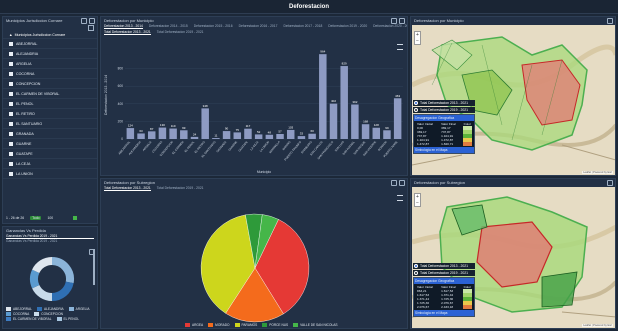 The height and width of the screenshot is (331, 618). Describe the element at coordinates (17, 314) in the screenshot. I see `donut-legend-item: COCORNA` at that location.